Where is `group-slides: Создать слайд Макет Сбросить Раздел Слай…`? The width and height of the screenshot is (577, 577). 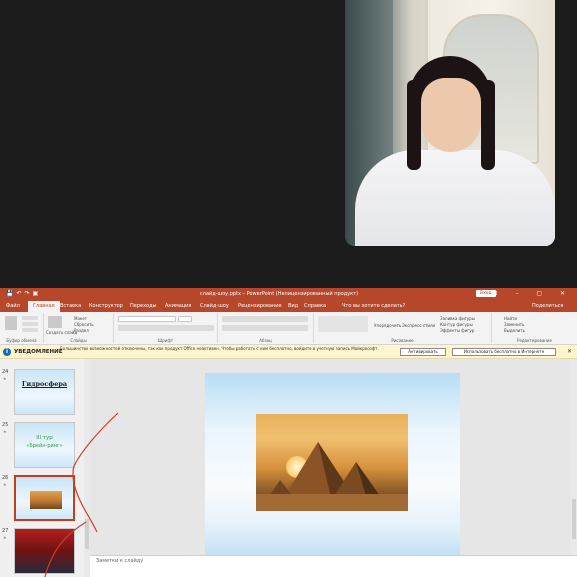 group-slides: Создать слайд Макет Сбросить Раздел Слай… is located at coordinates (79, 328).